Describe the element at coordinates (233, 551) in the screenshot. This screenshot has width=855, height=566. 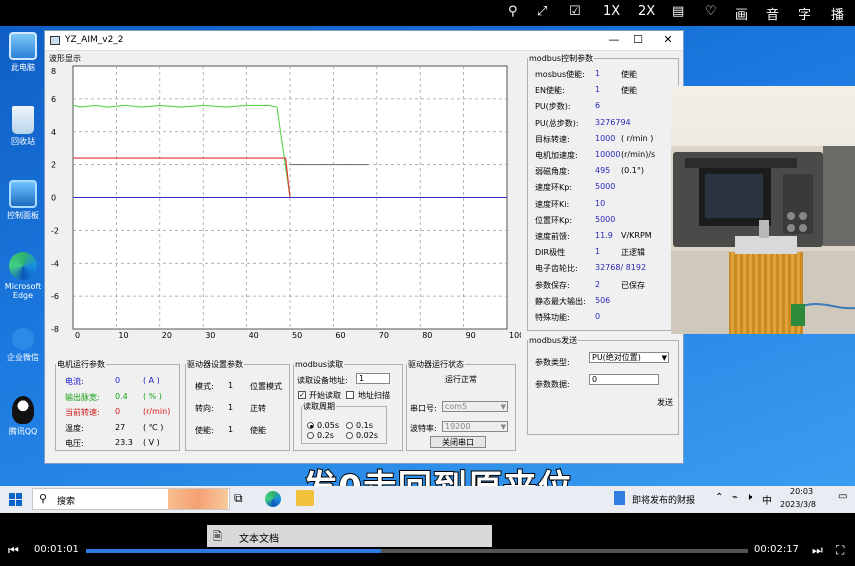
I see `progress-fill` at that location.